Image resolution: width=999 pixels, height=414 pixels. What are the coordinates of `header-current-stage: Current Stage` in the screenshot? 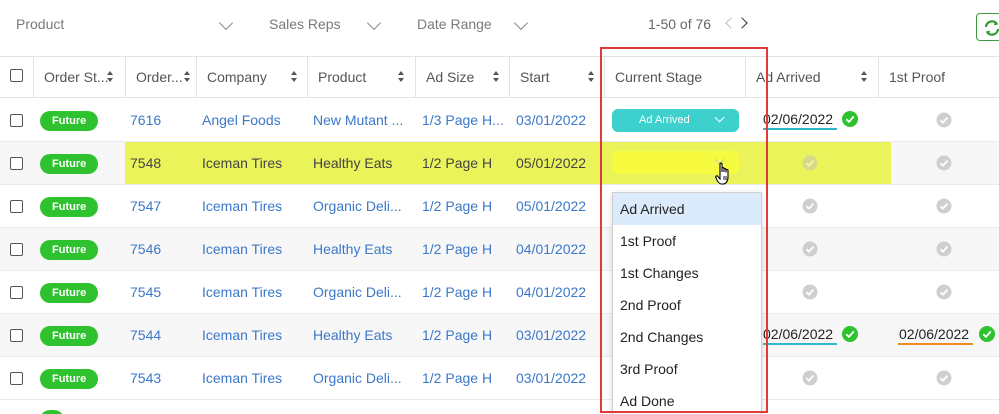 It's located at (674, 77).